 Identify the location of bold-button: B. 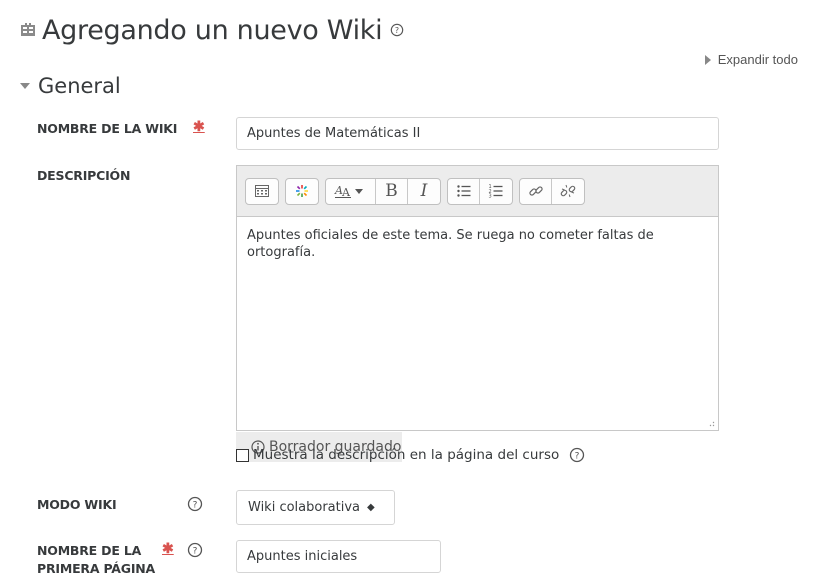
(392, 191).